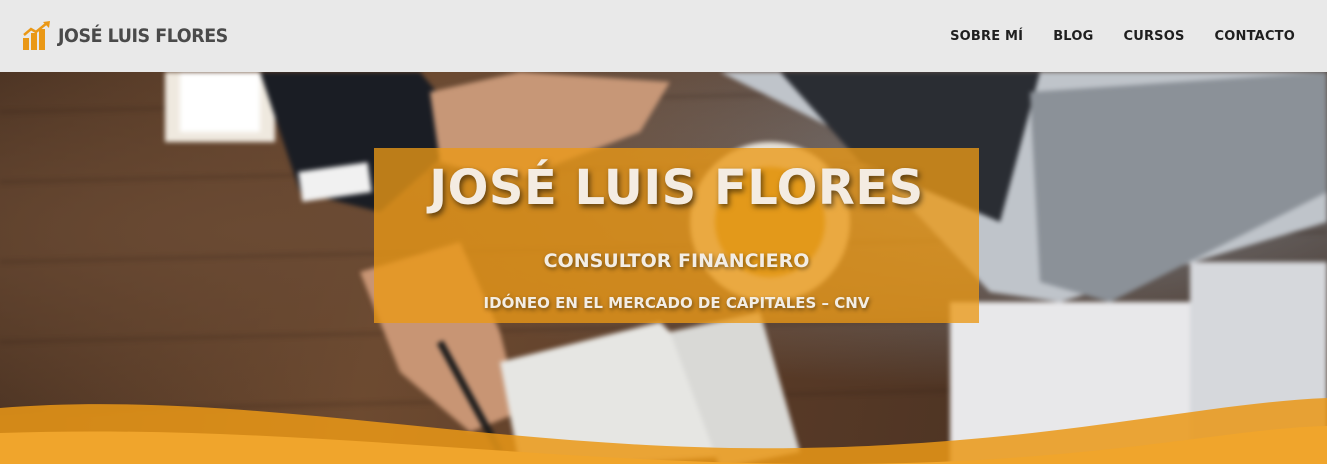  Describe the element at coordinates (676, 188) in the screenshot. I see `hero-title: JOSÉ LUIS FLORES` at that location.